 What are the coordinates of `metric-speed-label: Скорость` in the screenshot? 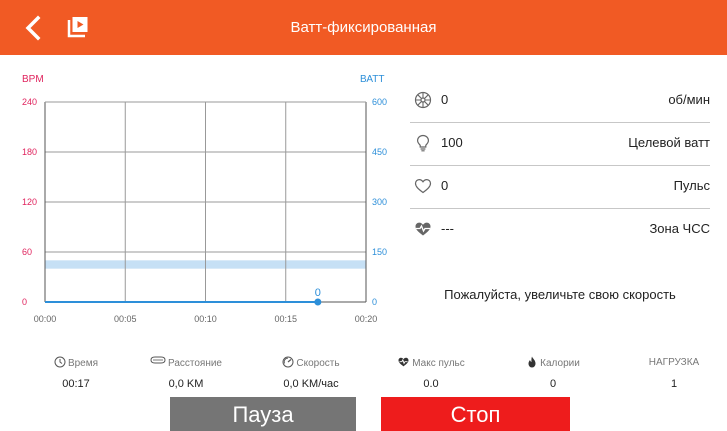 It's located at (318, 363).